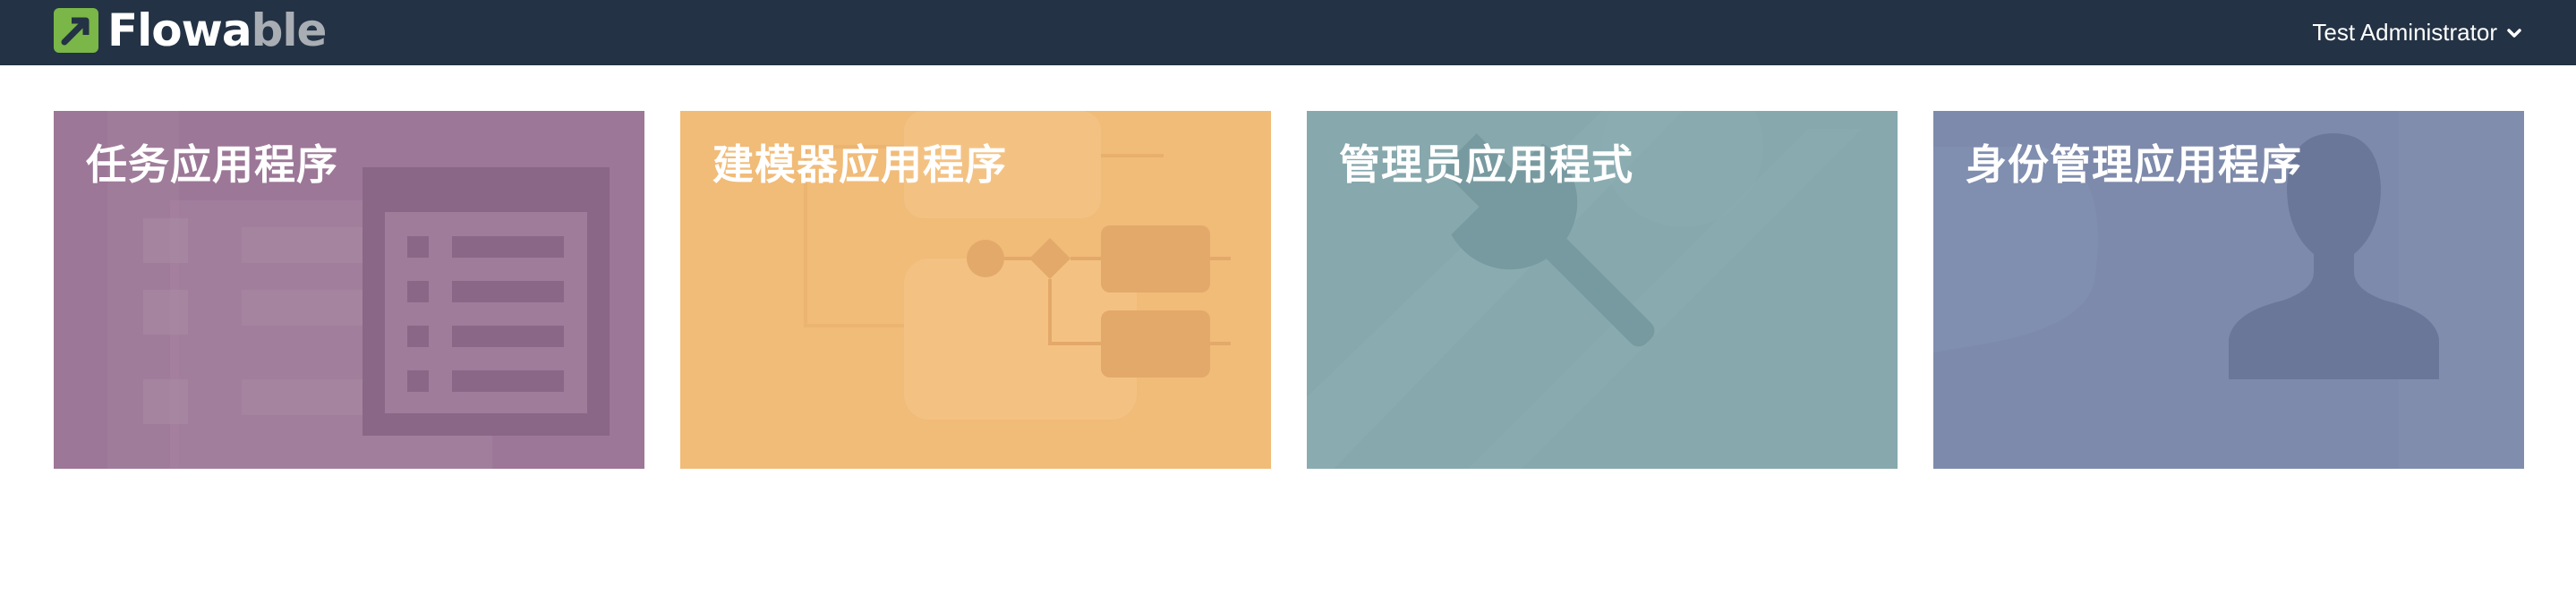  I want to click on app-tile-title: 身份管理应用程序, so click(2134, 164).